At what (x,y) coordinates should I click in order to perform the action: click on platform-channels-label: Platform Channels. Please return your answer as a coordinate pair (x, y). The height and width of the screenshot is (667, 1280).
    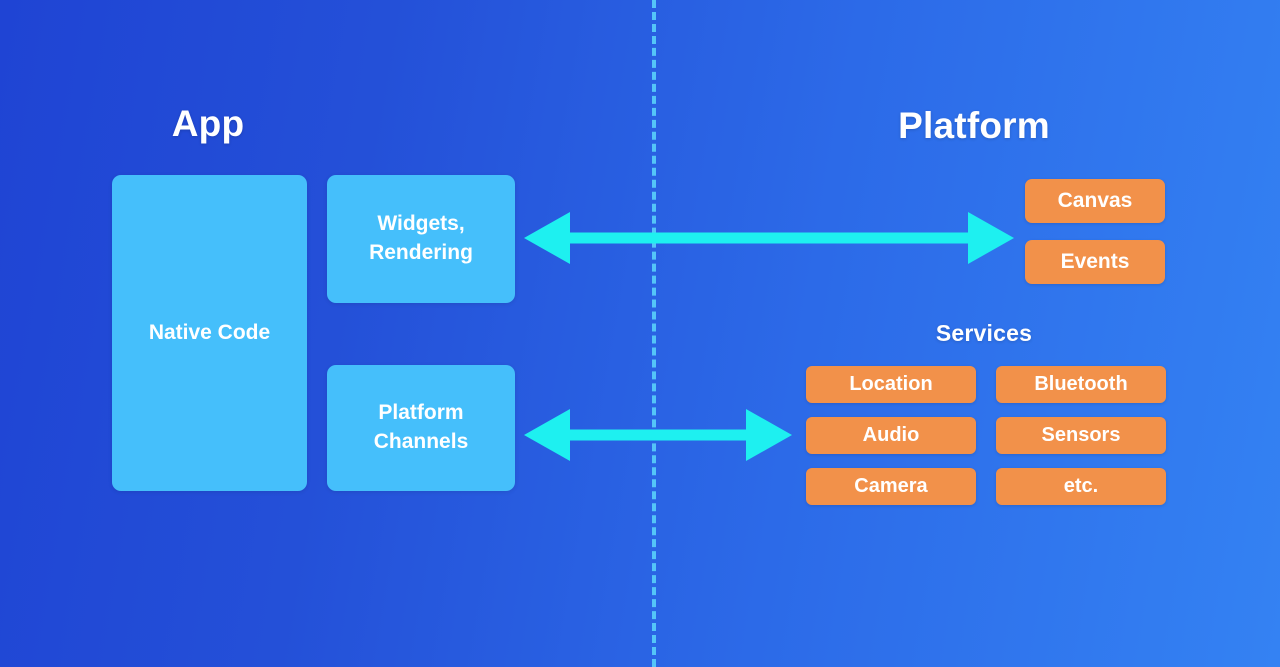
    Looking at the image, I should click on (421, 428).